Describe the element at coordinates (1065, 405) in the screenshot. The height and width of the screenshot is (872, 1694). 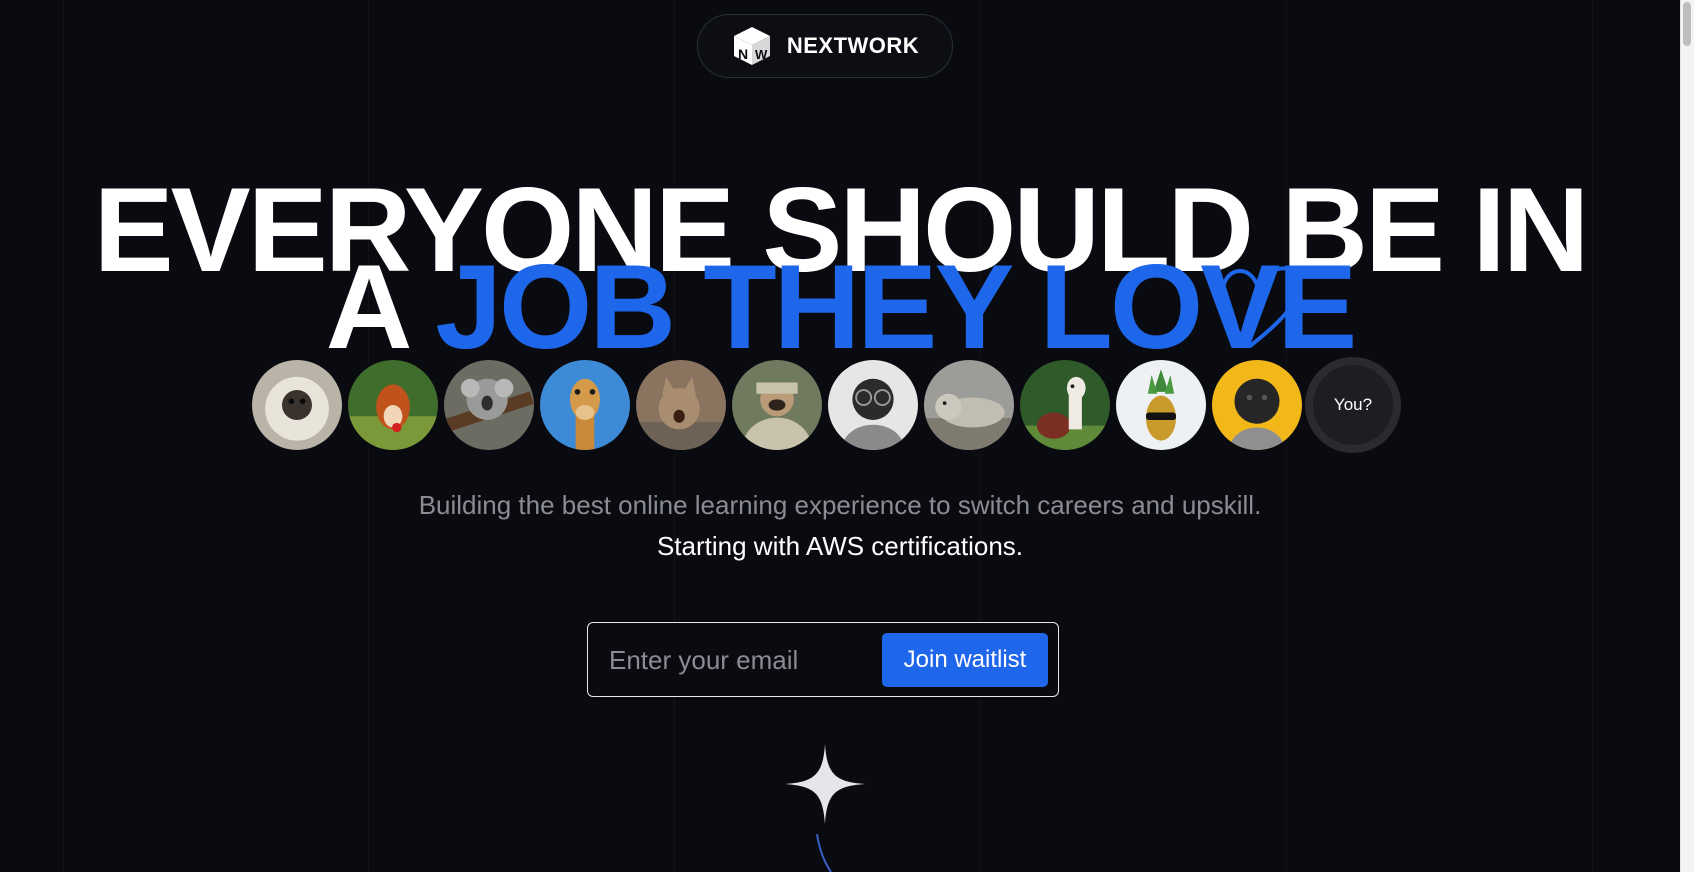
I see `alpaca-avatar` at that location.